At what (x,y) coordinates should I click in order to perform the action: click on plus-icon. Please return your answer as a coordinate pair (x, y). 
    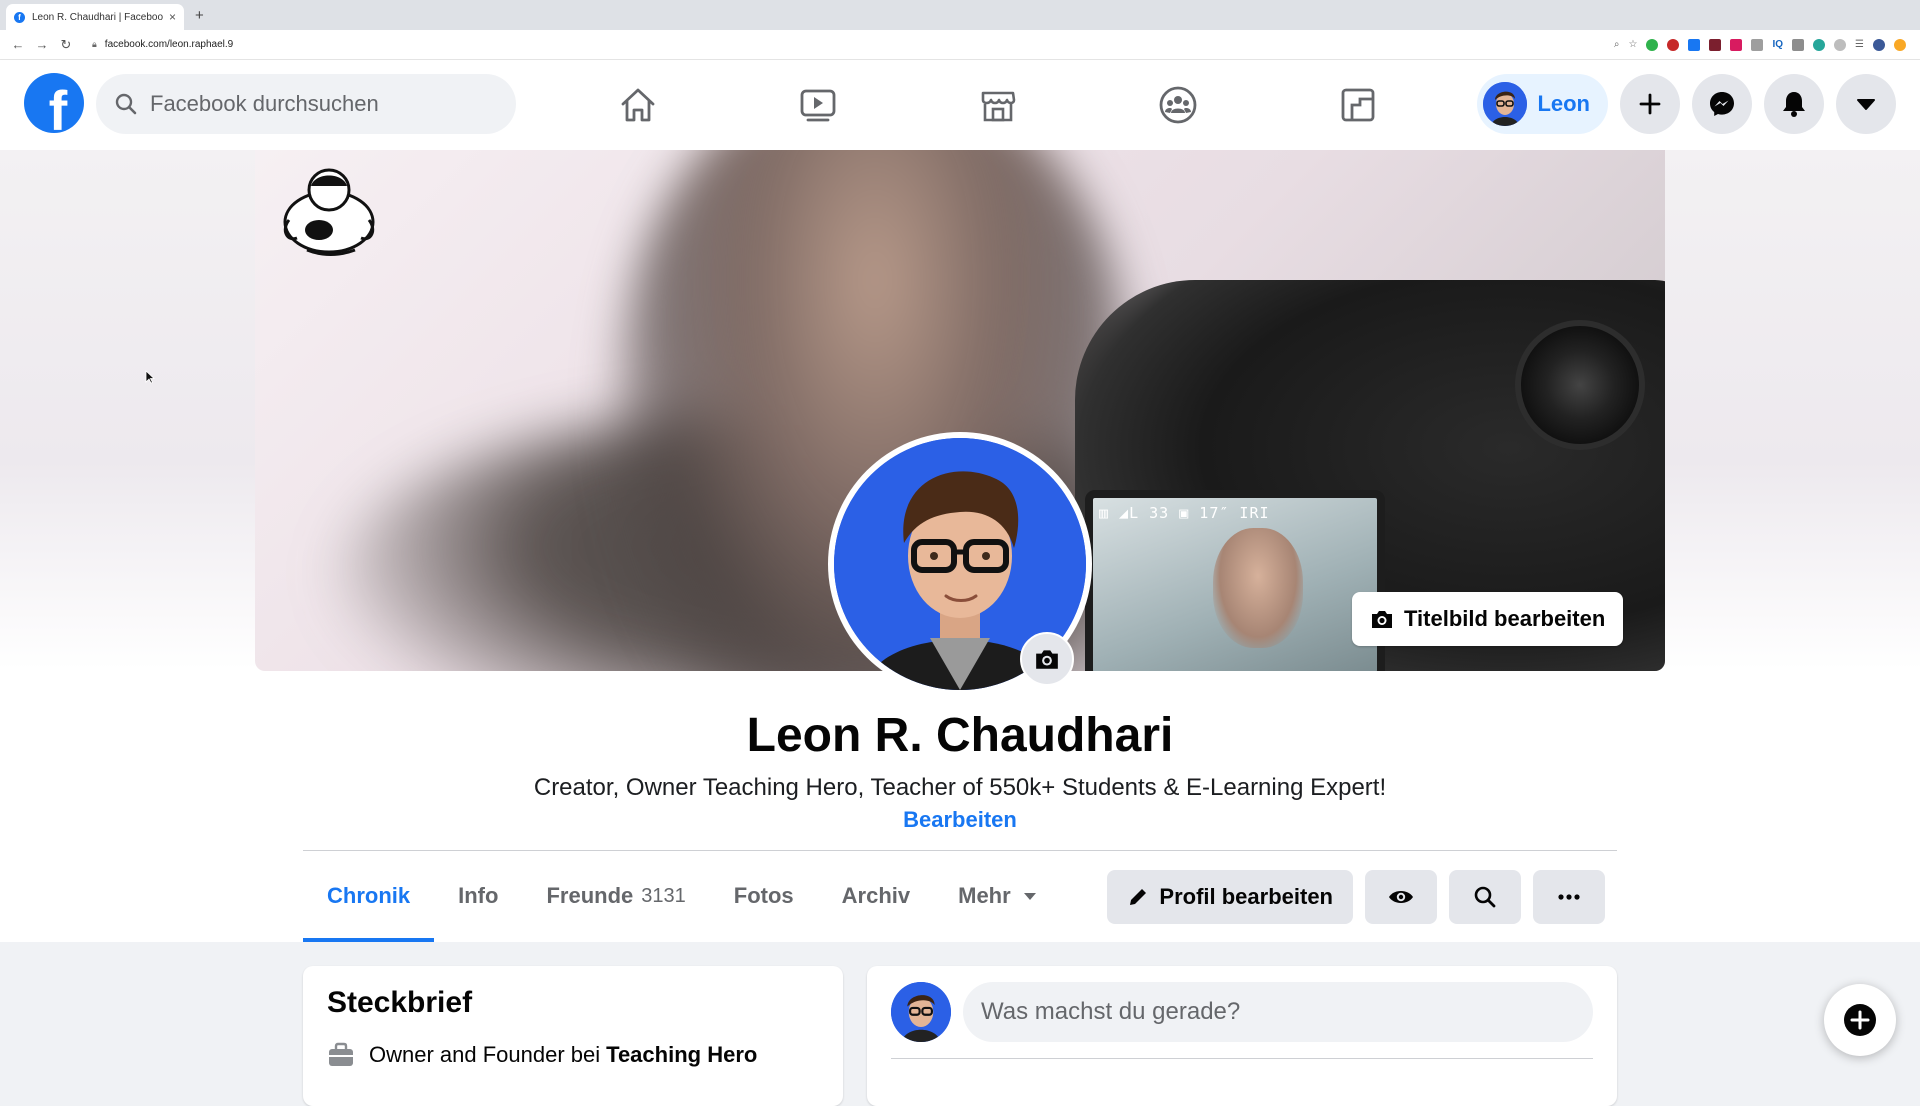
    Looking at the image, I should click on (1650, 104).